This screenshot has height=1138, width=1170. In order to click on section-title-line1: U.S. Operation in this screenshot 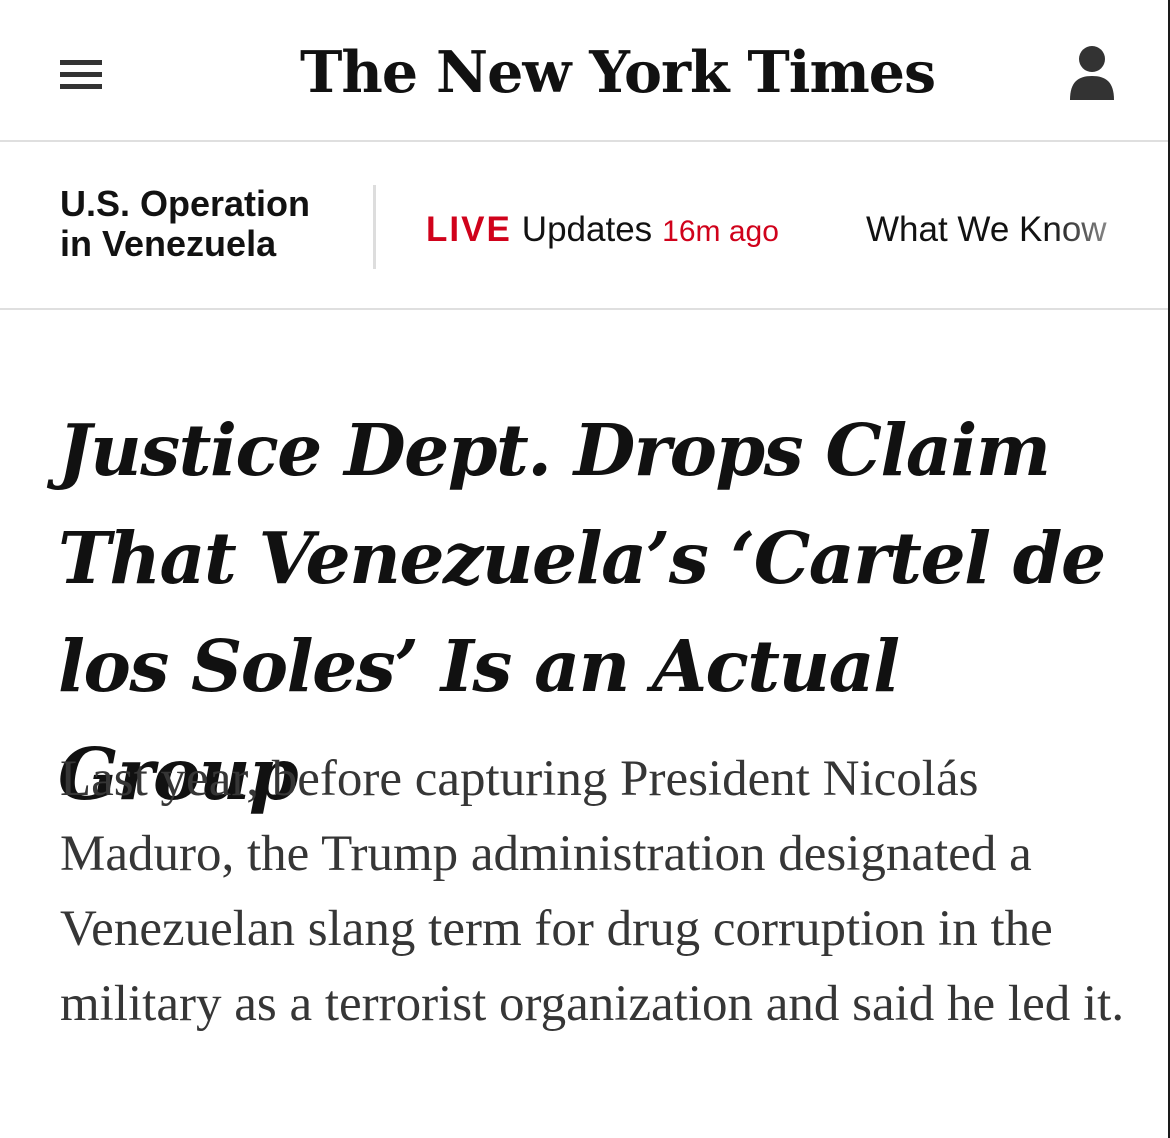, I will do `click(185, 203)`.